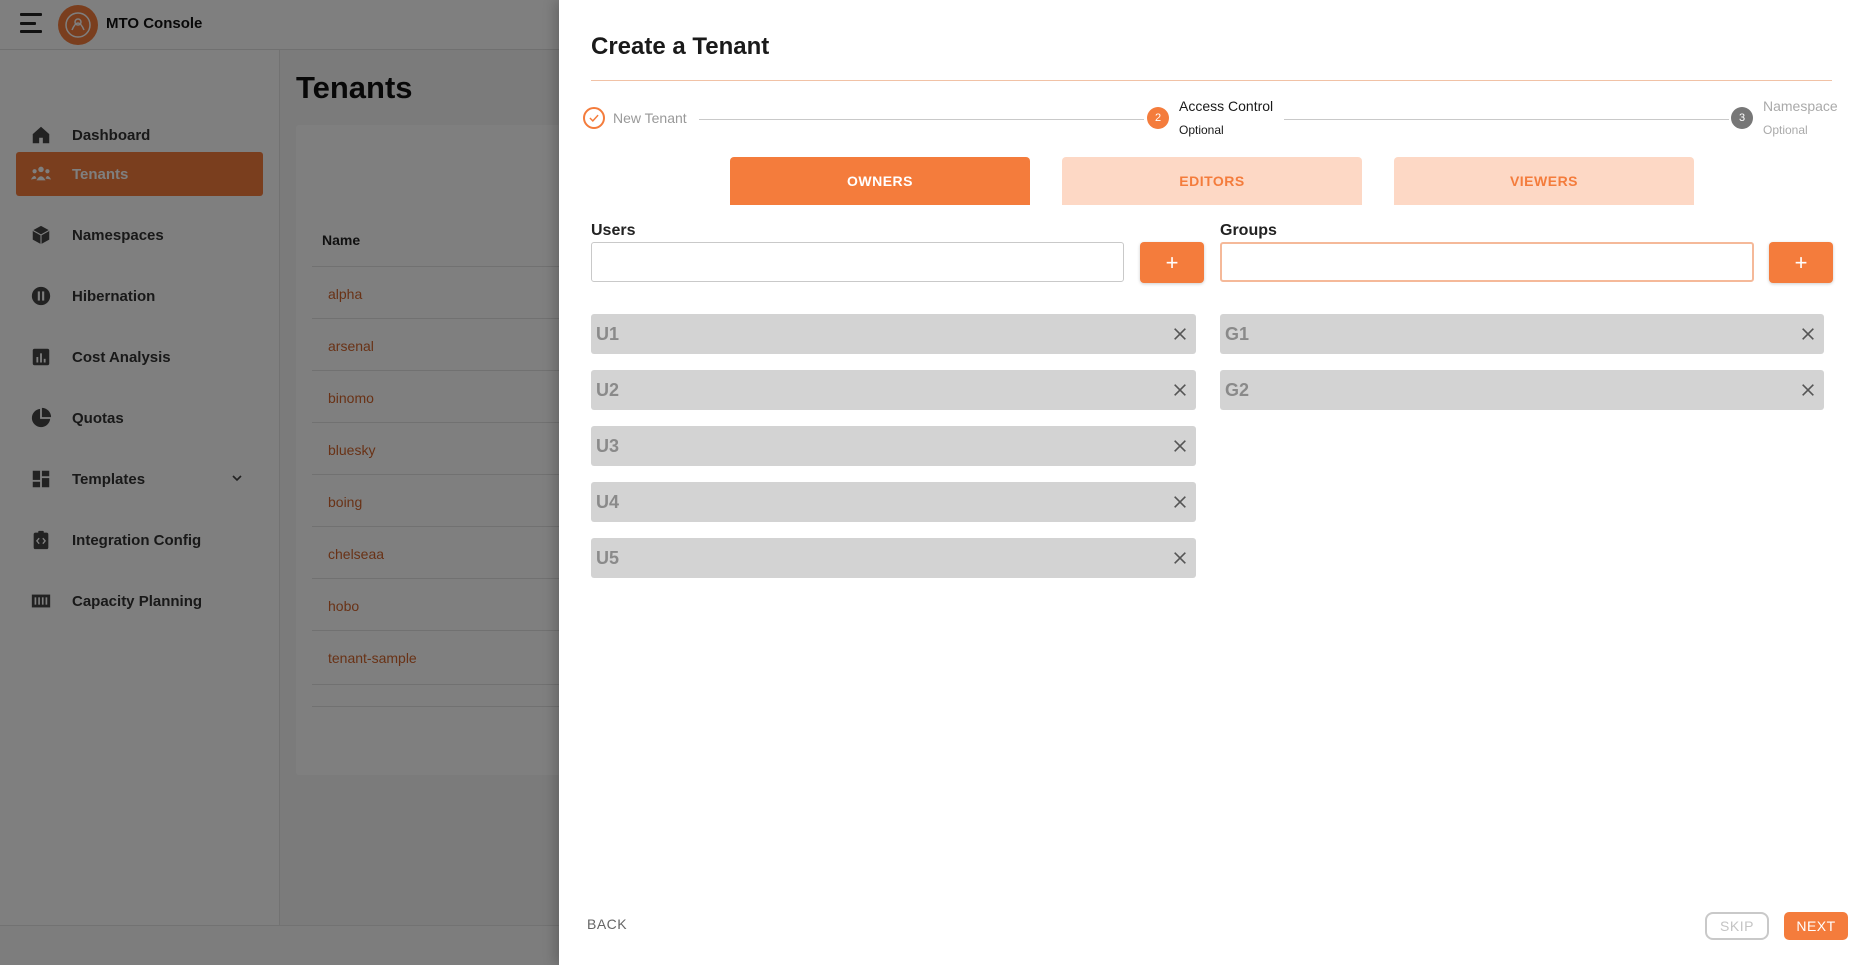 The image size is (1865, 965). I want to click on user-chip: U5, so click(893, 558).